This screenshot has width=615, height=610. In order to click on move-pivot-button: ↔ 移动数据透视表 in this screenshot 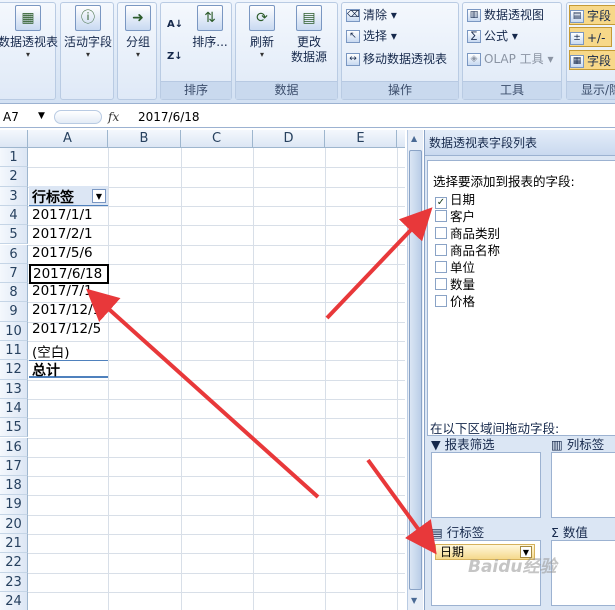, I will do `click(396, 59)`.